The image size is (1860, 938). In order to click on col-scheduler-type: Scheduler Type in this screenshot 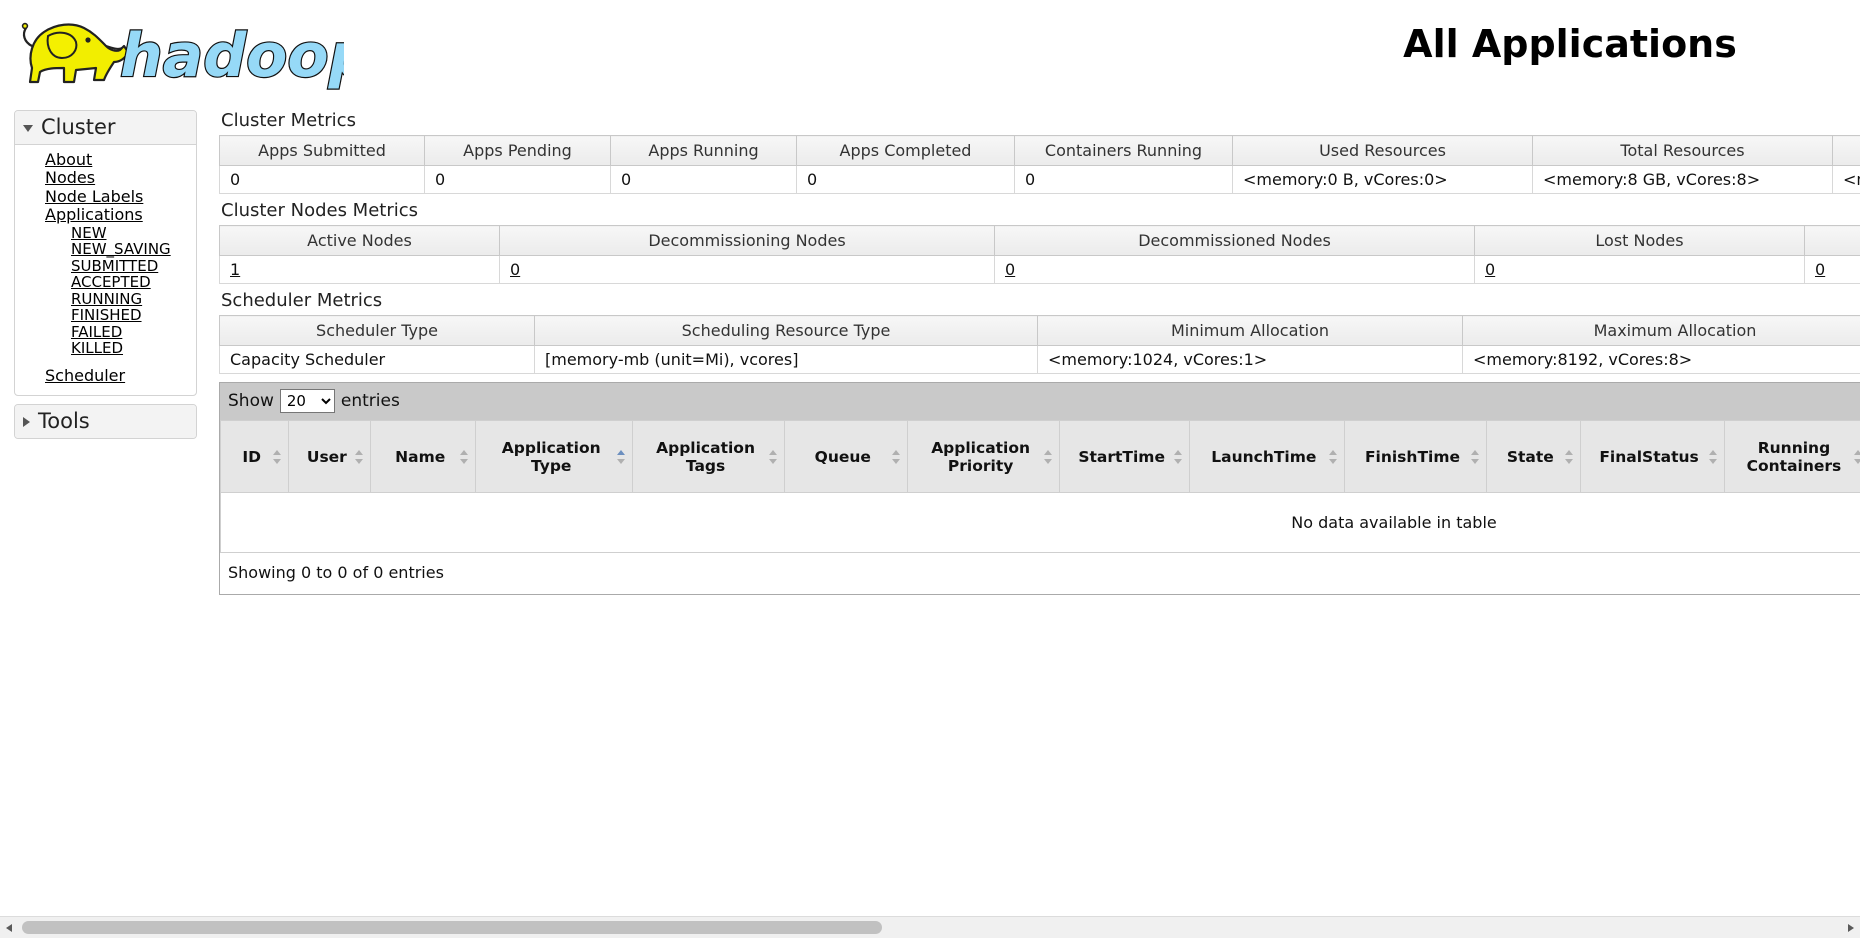, I will do `click(377, 330)`.